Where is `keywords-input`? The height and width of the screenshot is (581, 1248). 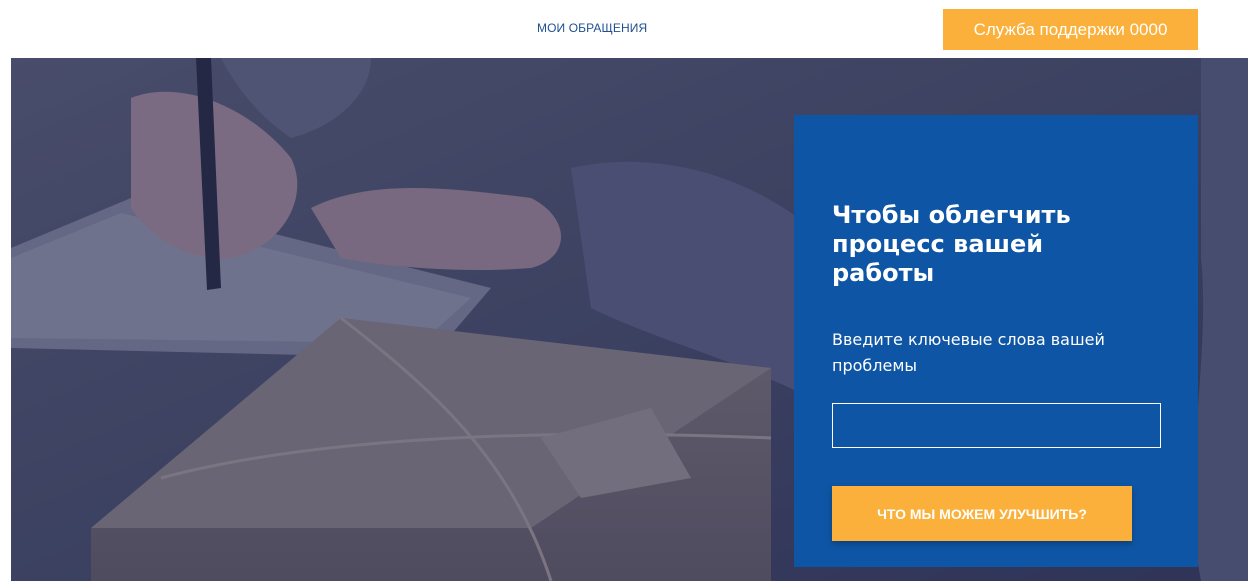
keywords-input is located at coordinates (996, 425).